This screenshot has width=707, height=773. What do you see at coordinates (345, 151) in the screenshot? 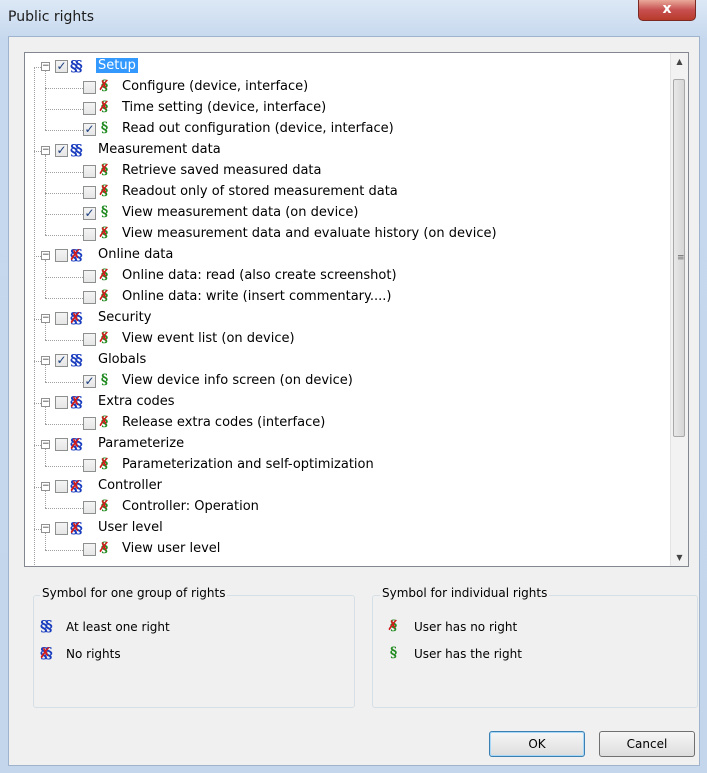
I see `tree-group-node: §§ Measurement data` at bounding box center [345, 151].